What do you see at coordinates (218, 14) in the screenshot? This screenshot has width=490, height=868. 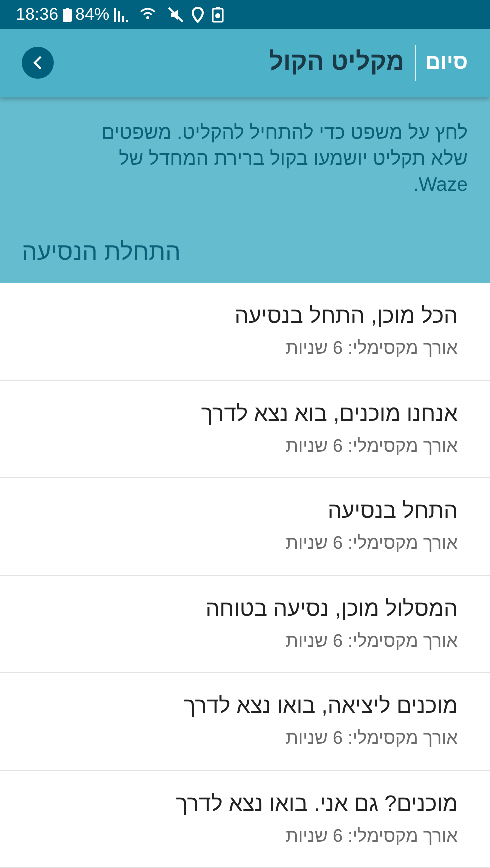 I see `battery-saver-icon` at bounding box center [218, 14].